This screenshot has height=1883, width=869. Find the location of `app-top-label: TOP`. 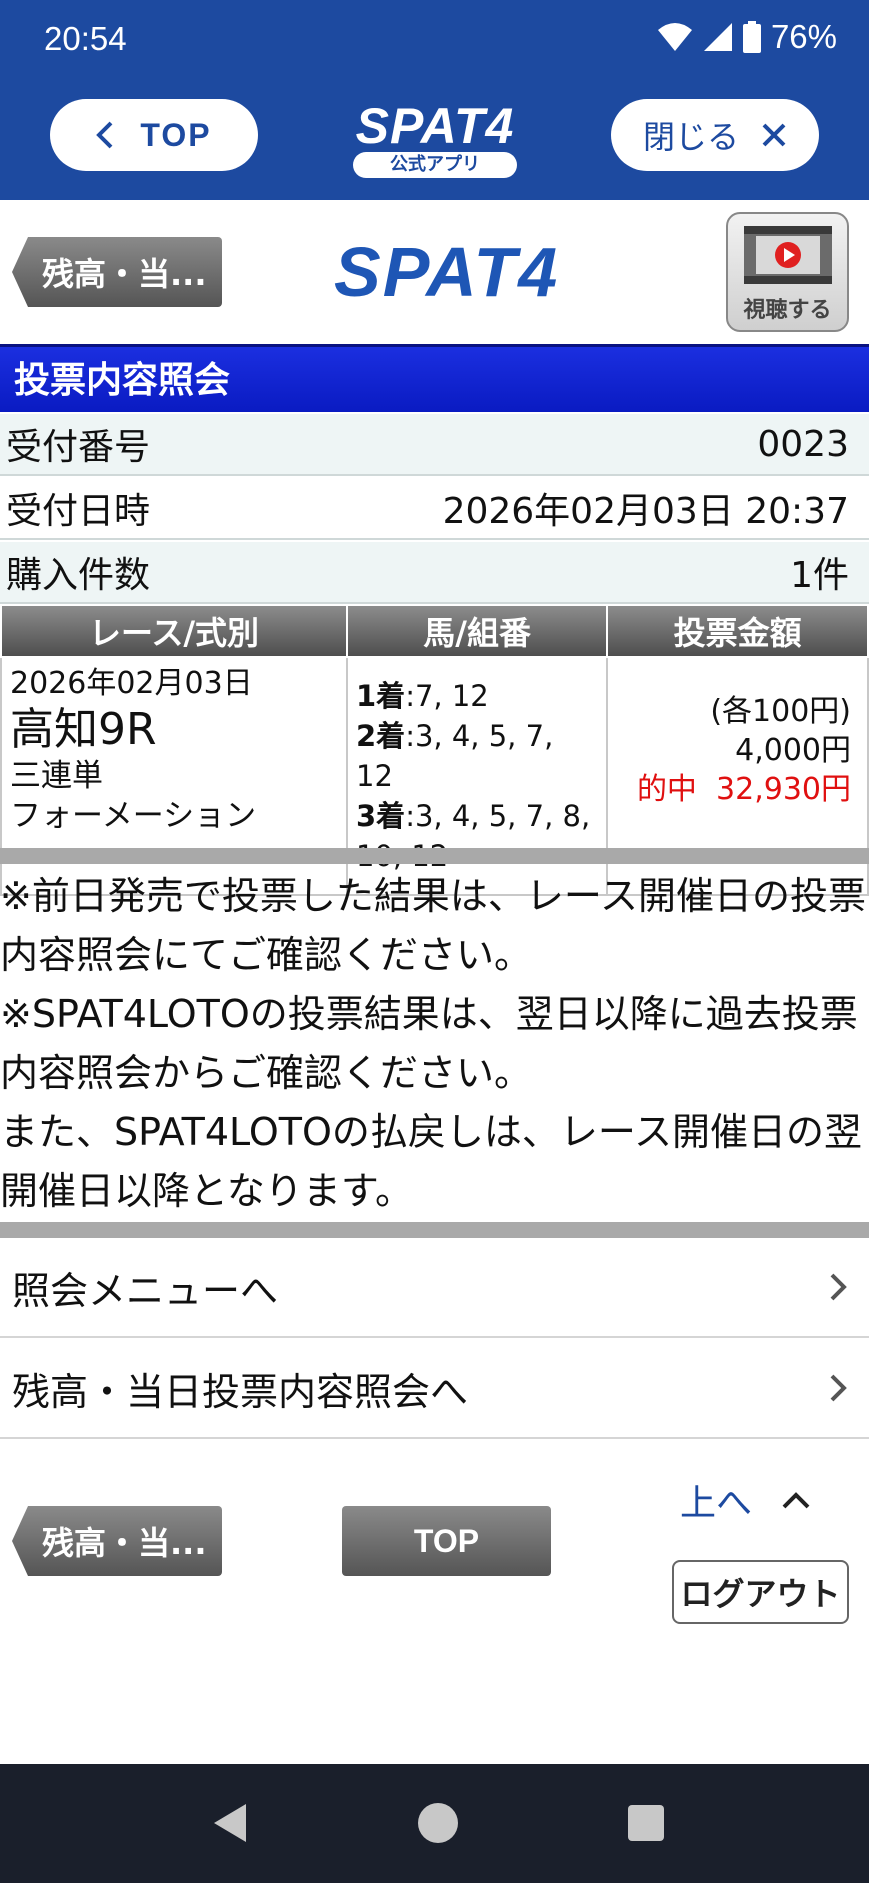

app-top-label: TOP is located at coordinates (176, 134).